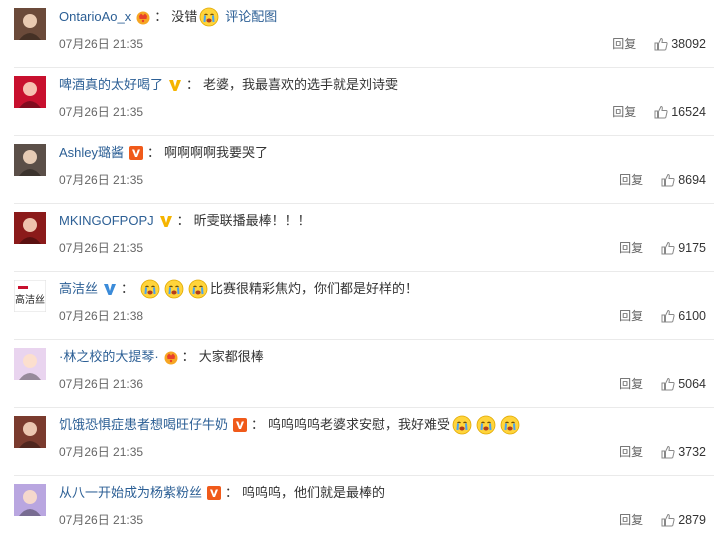  I want to click on comment-actions: 回复 3732, so click(662, 451).